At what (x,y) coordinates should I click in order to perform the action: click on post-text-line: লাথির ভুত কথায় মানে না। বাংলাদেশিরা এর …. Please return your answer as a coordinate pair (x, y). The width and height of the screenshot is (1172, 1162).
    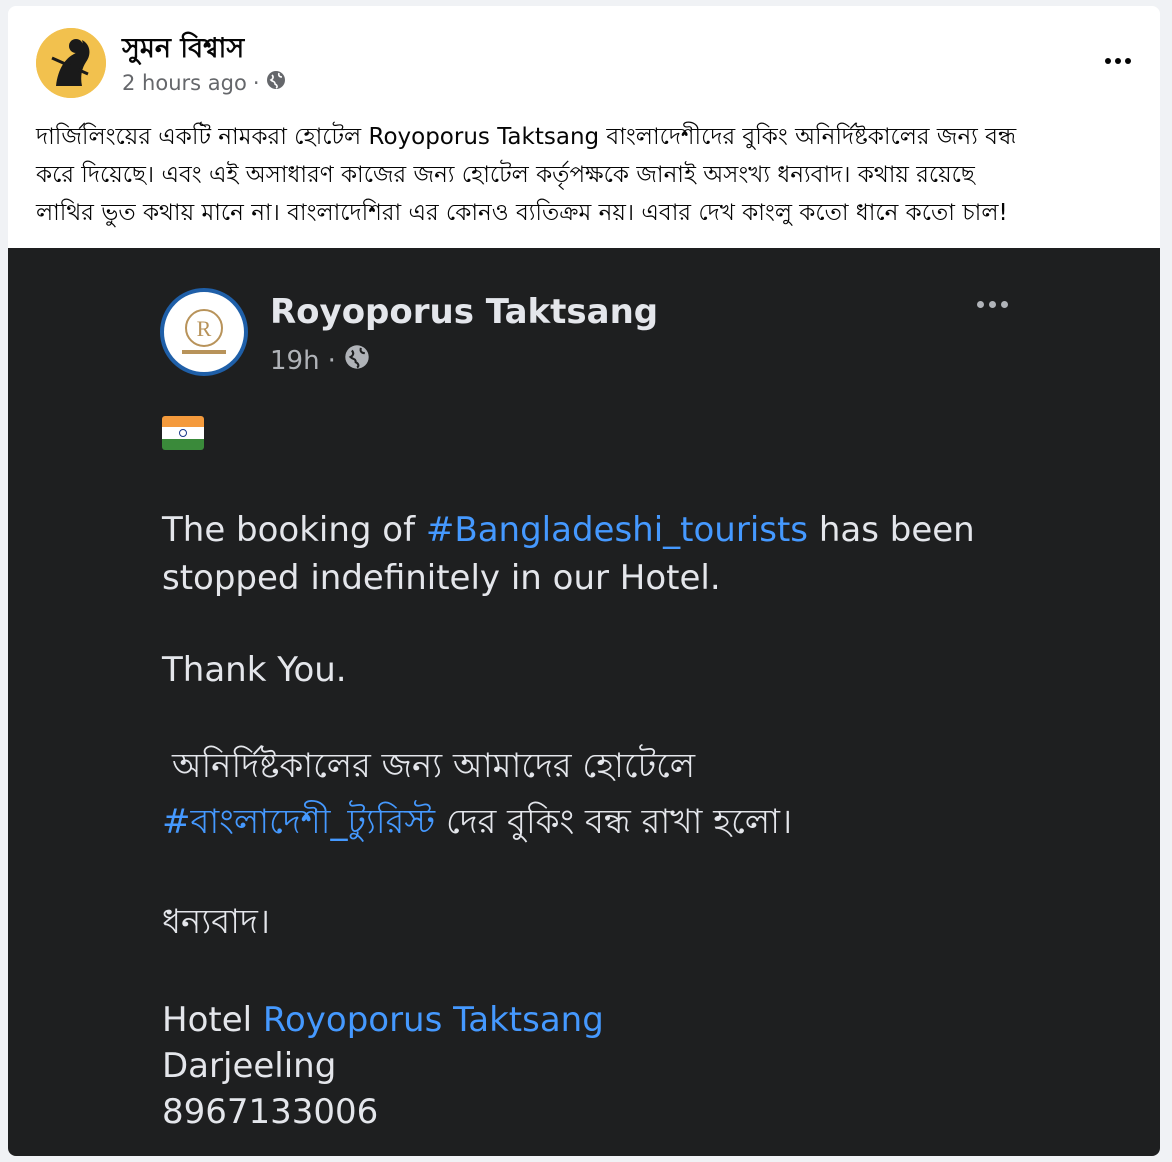
    Looking at the image, I should click on (522, 213).